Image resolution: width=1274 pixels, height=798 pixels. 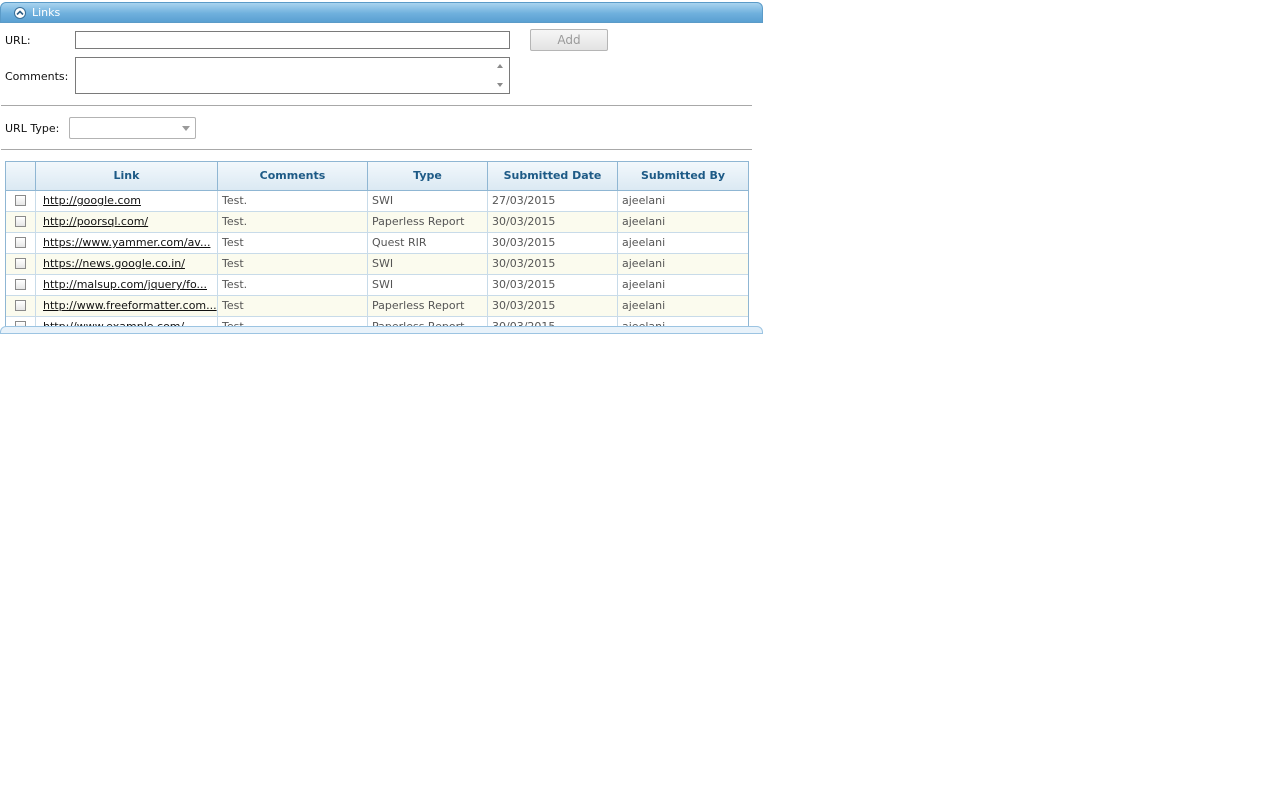 I want to click on comments-label: Comments:, so click(x=37, y=76).